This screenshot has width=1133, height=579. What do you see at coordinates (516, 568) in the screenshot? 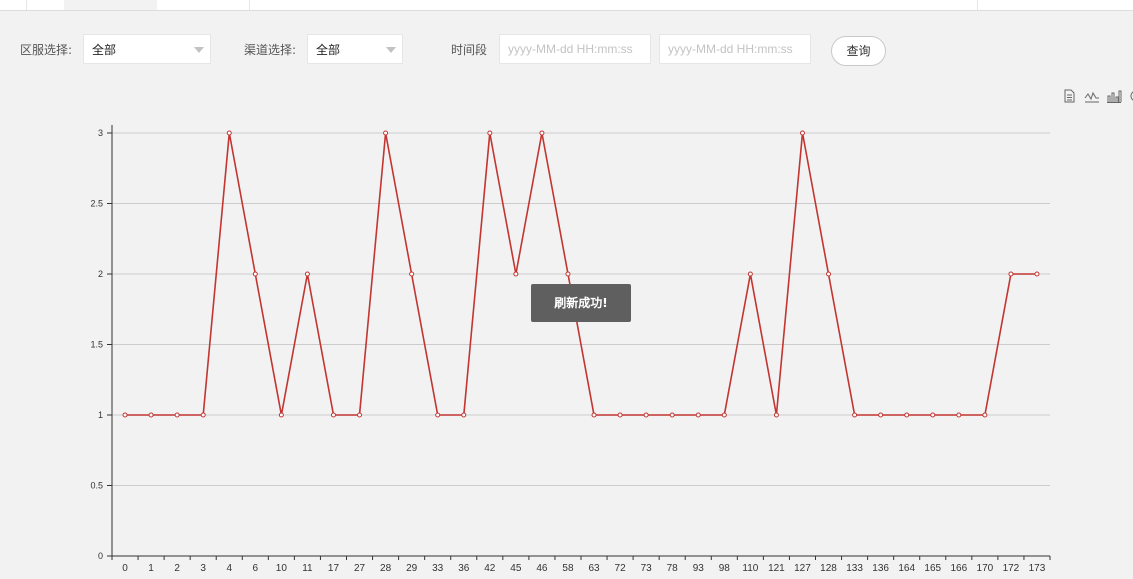
I see `x-tick-label: 45` at bounding box center [516, 568].